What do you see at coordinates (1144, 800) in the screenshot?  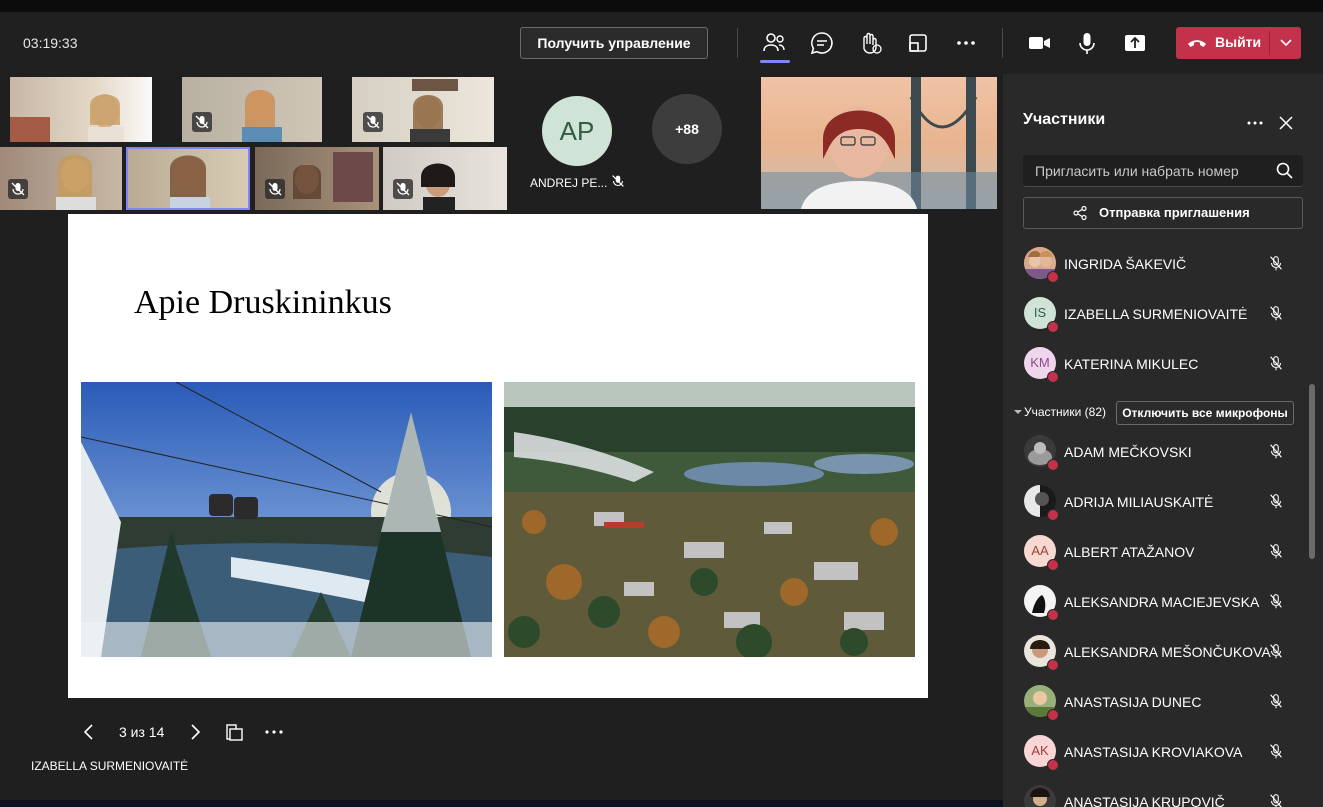 I see `participant-name: ANASTASIJA KRUPOVIČ` at bounding box center [1144, 800].